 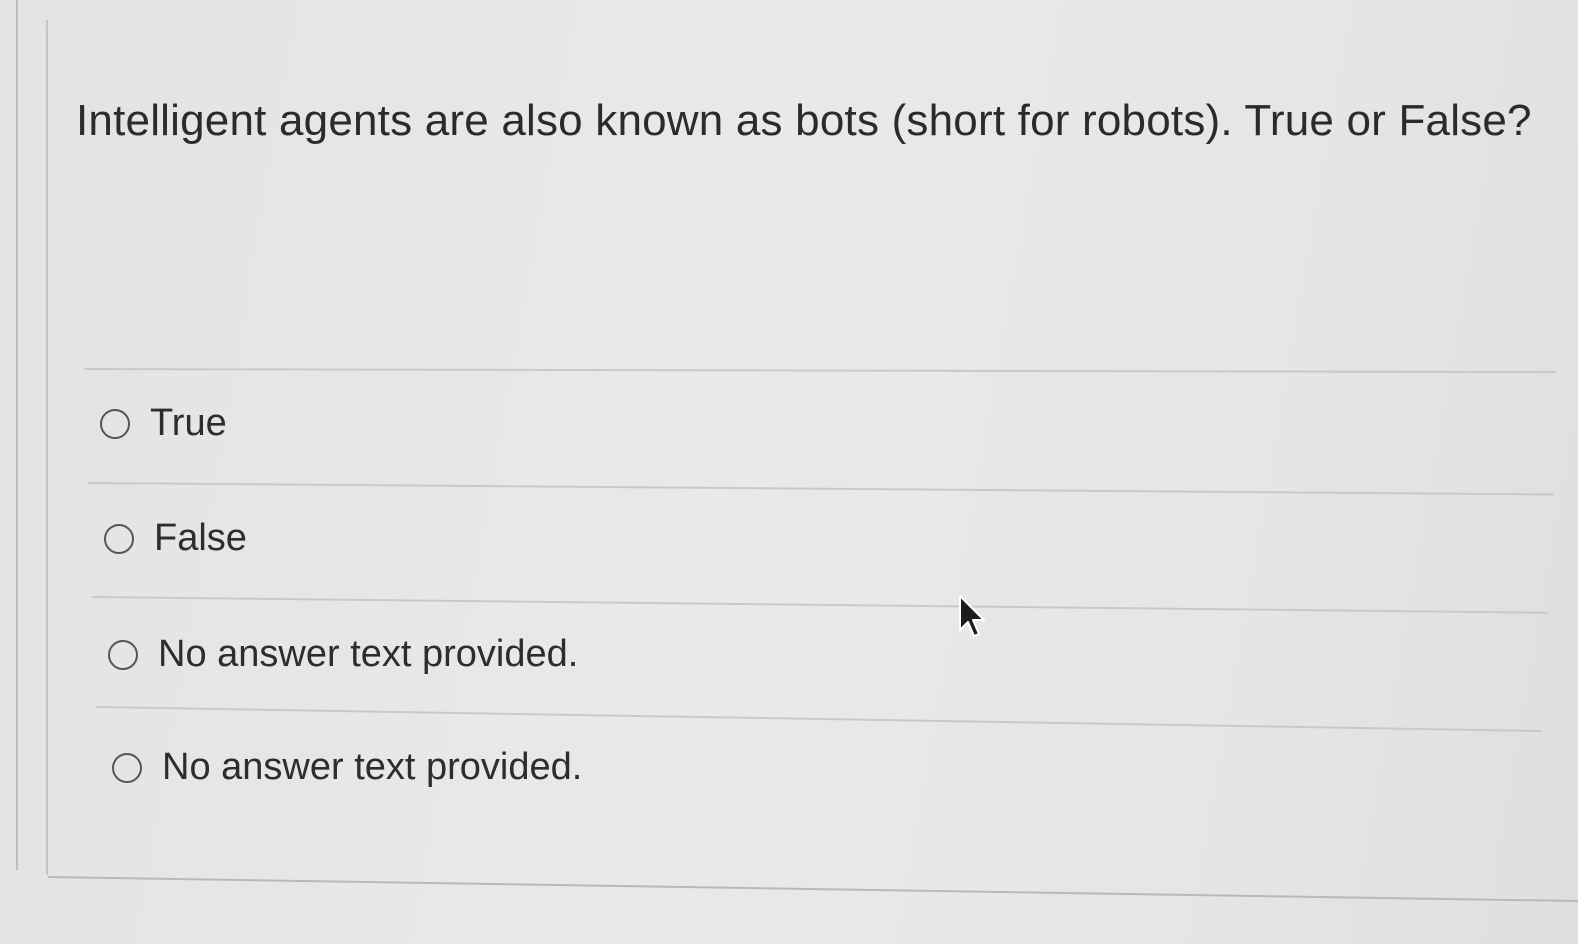 I want to click on option-true: True, so click(x=163, y=423).